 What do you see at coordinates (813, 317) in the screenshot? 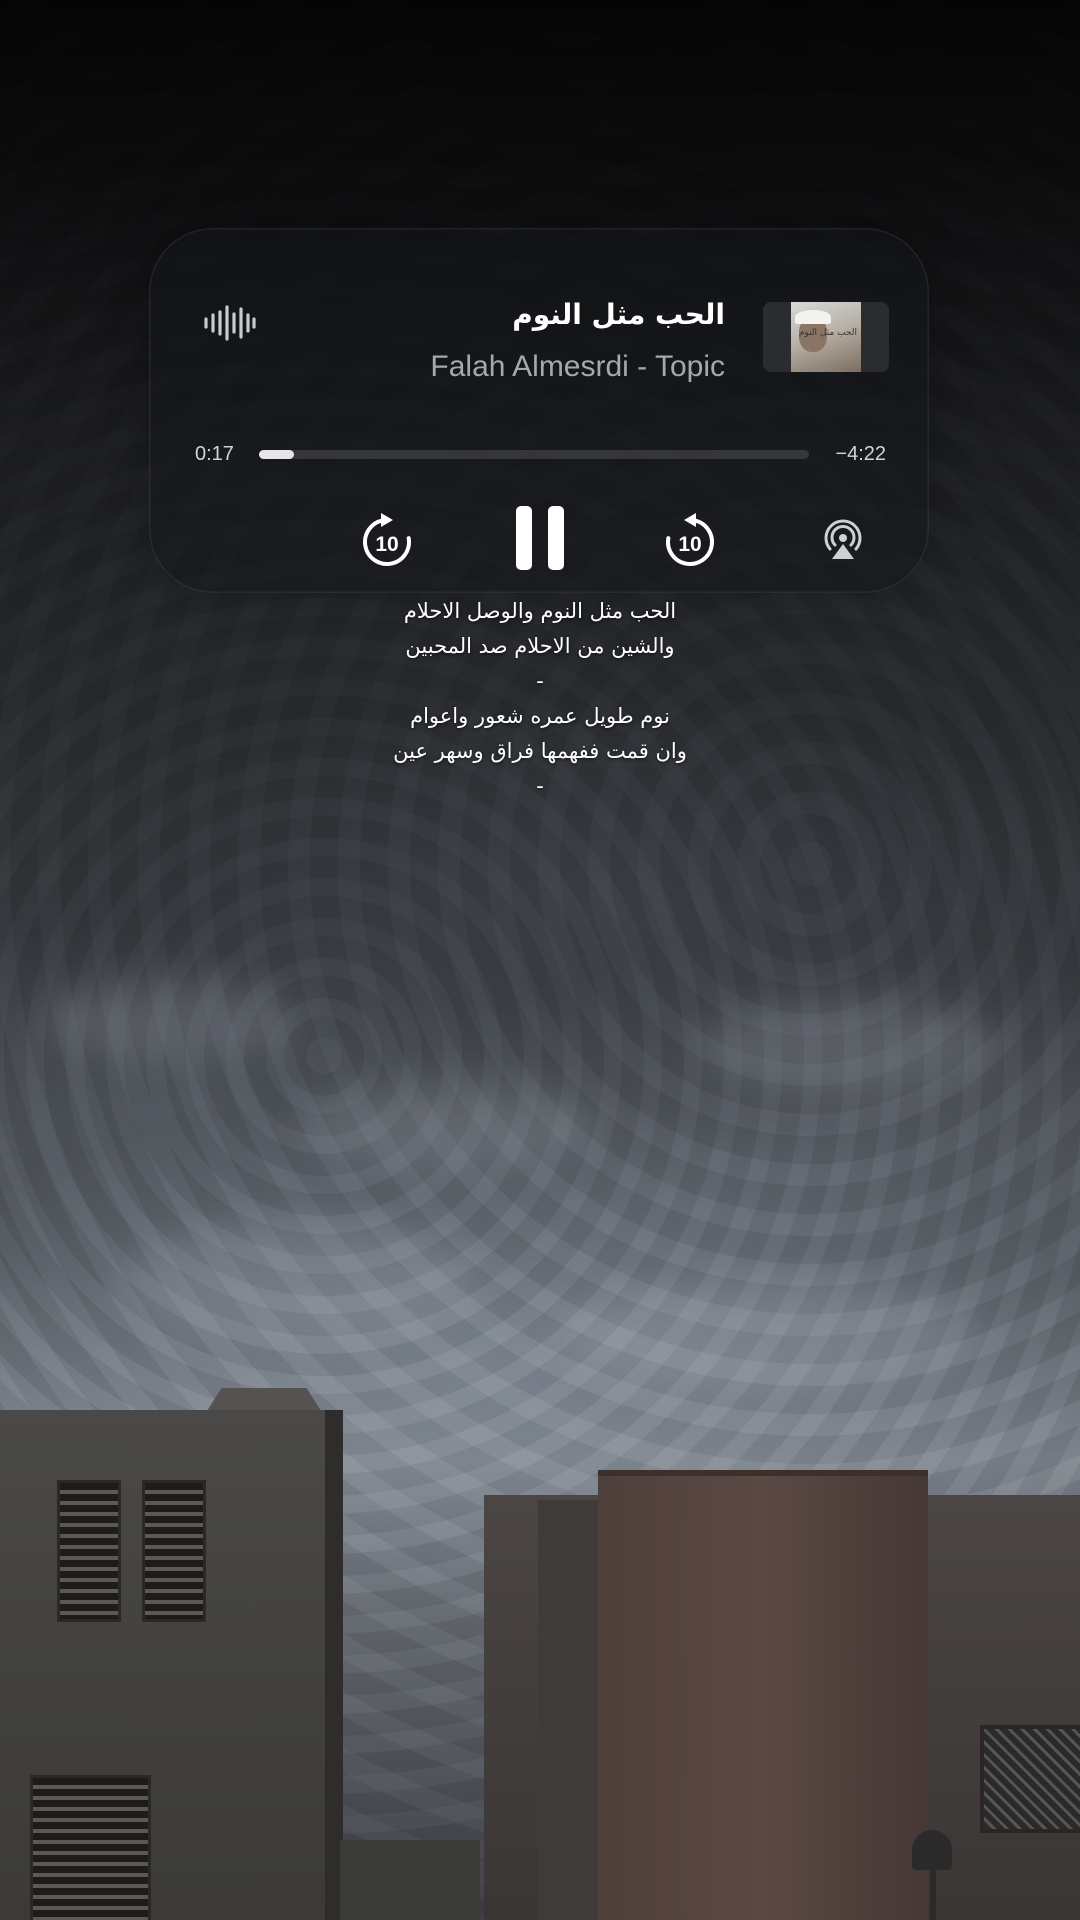
I see `artwork-headwear` at bounding box center [813, 317].